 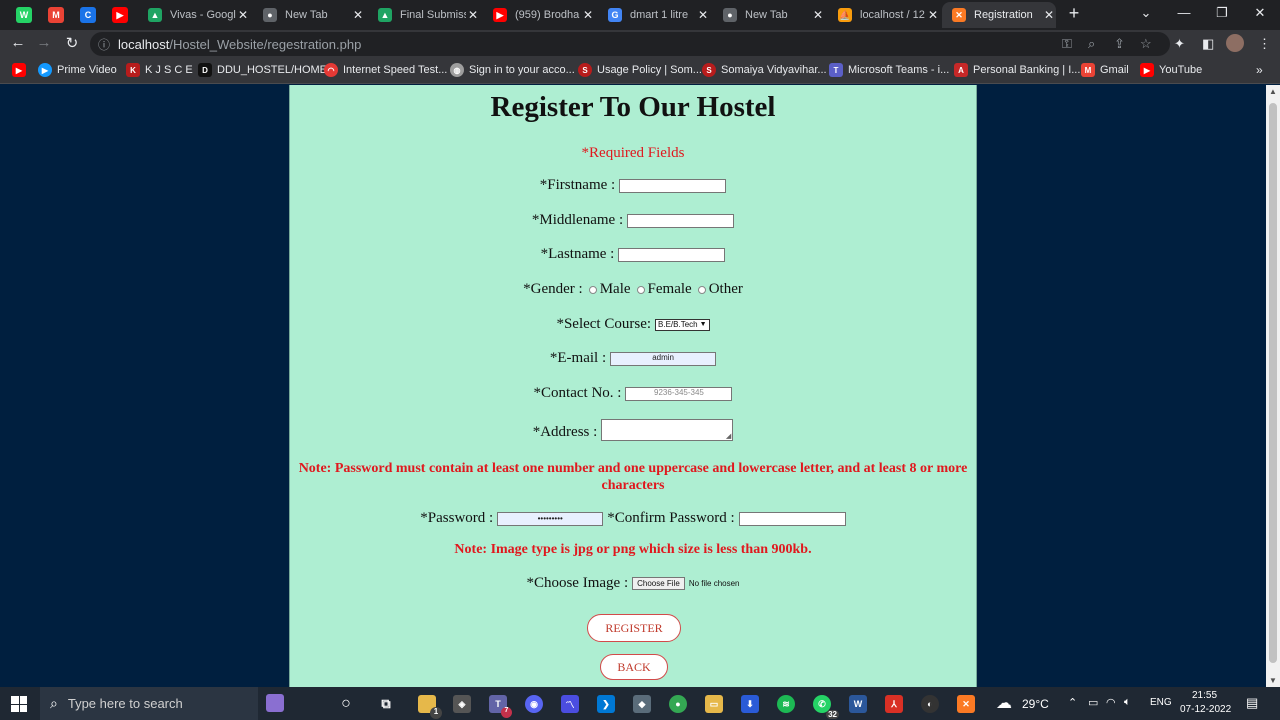 What do you see at coordinates (534, 704) in the screenshot?
I see `discord-icon: ◉` at bounding box center [534, 704].